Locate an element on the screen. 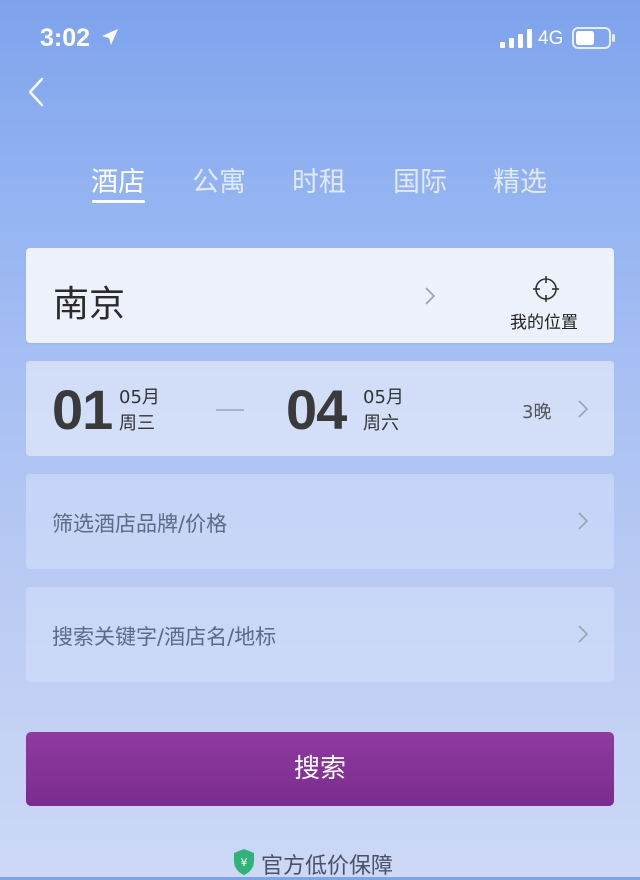 Image resolution: width=640 pixels, height=880 pixels. crosshair-icon is located at coordinates (546, 289).